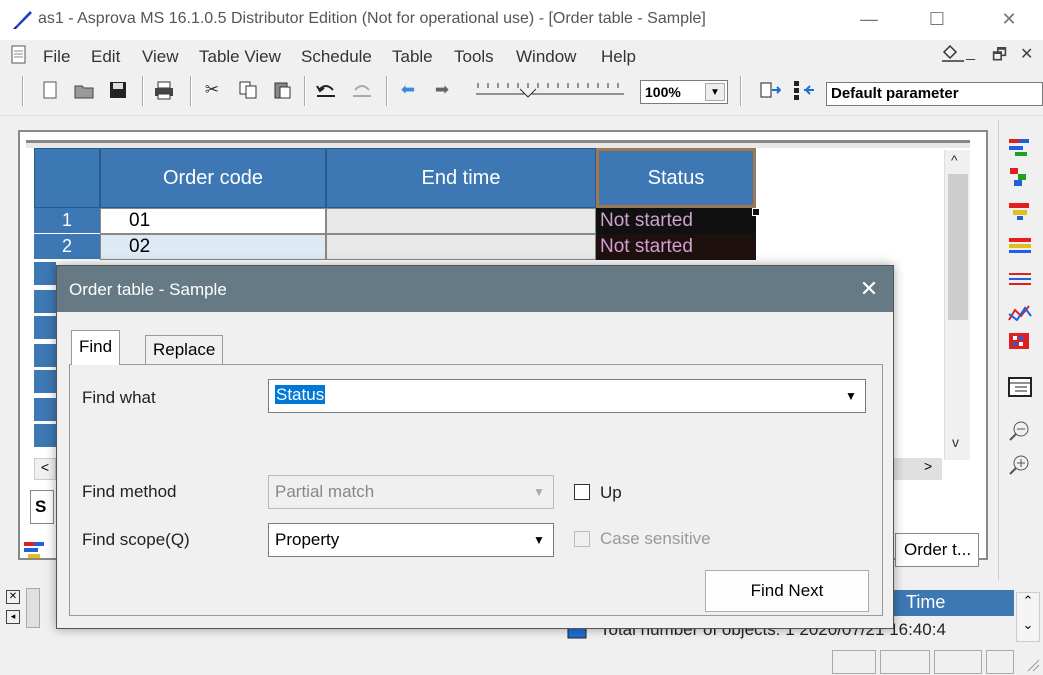 This screenshot has width=1043, height=675. I want to click on menu-window: Window, so click(546, 57).